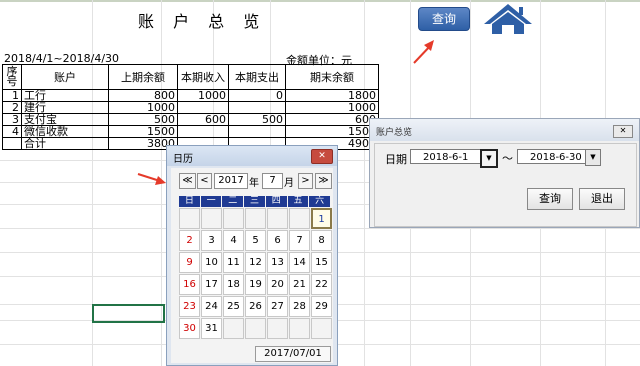 The height and width of the screenshot is (366, 640). I want to click on weekday-label: 日, so click(189, 201).